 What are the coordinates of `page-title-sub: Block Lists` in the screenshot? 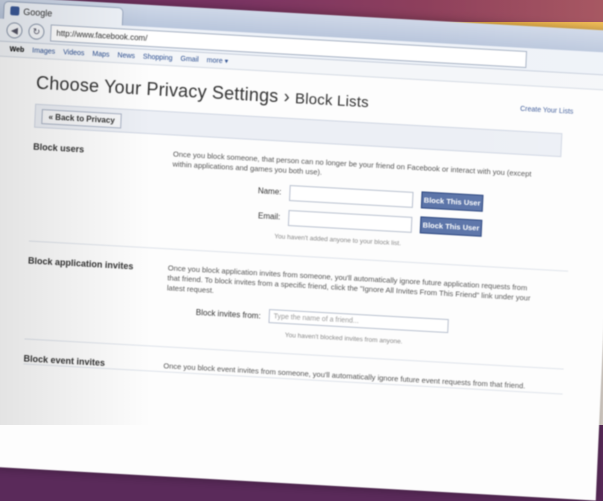 It's located at (332, 101).